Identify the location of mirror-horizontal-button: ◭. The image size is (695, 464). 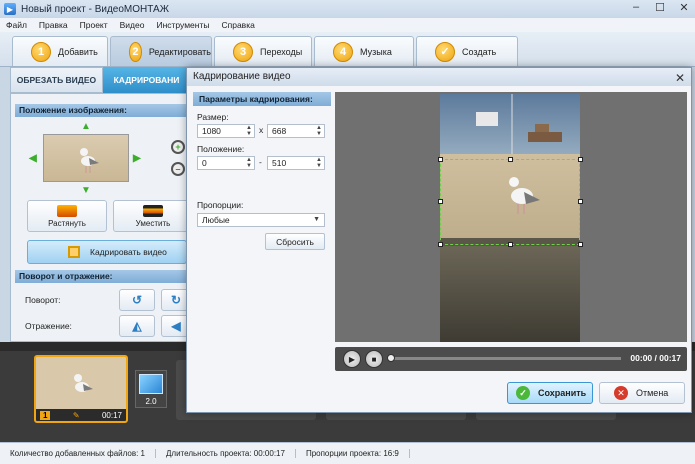
(137, 326).